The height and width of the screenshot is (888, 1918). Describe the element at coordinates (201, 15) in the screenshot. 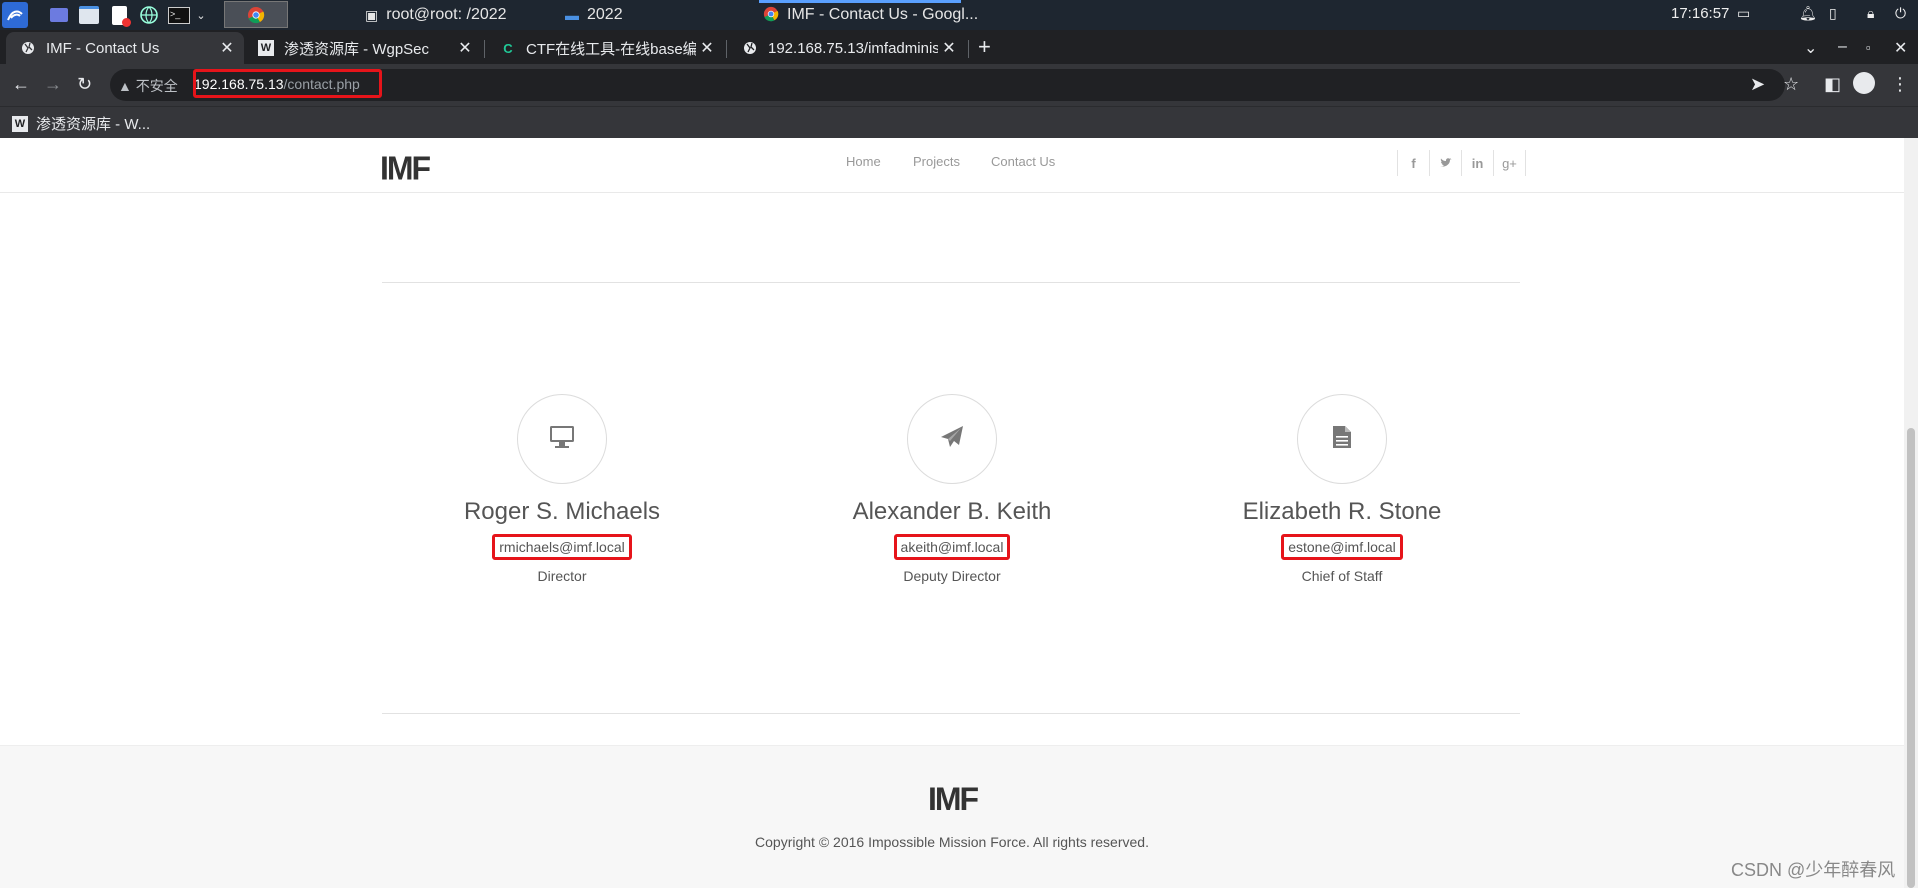

I see `chevron-down-icon: ⌄` at that location.